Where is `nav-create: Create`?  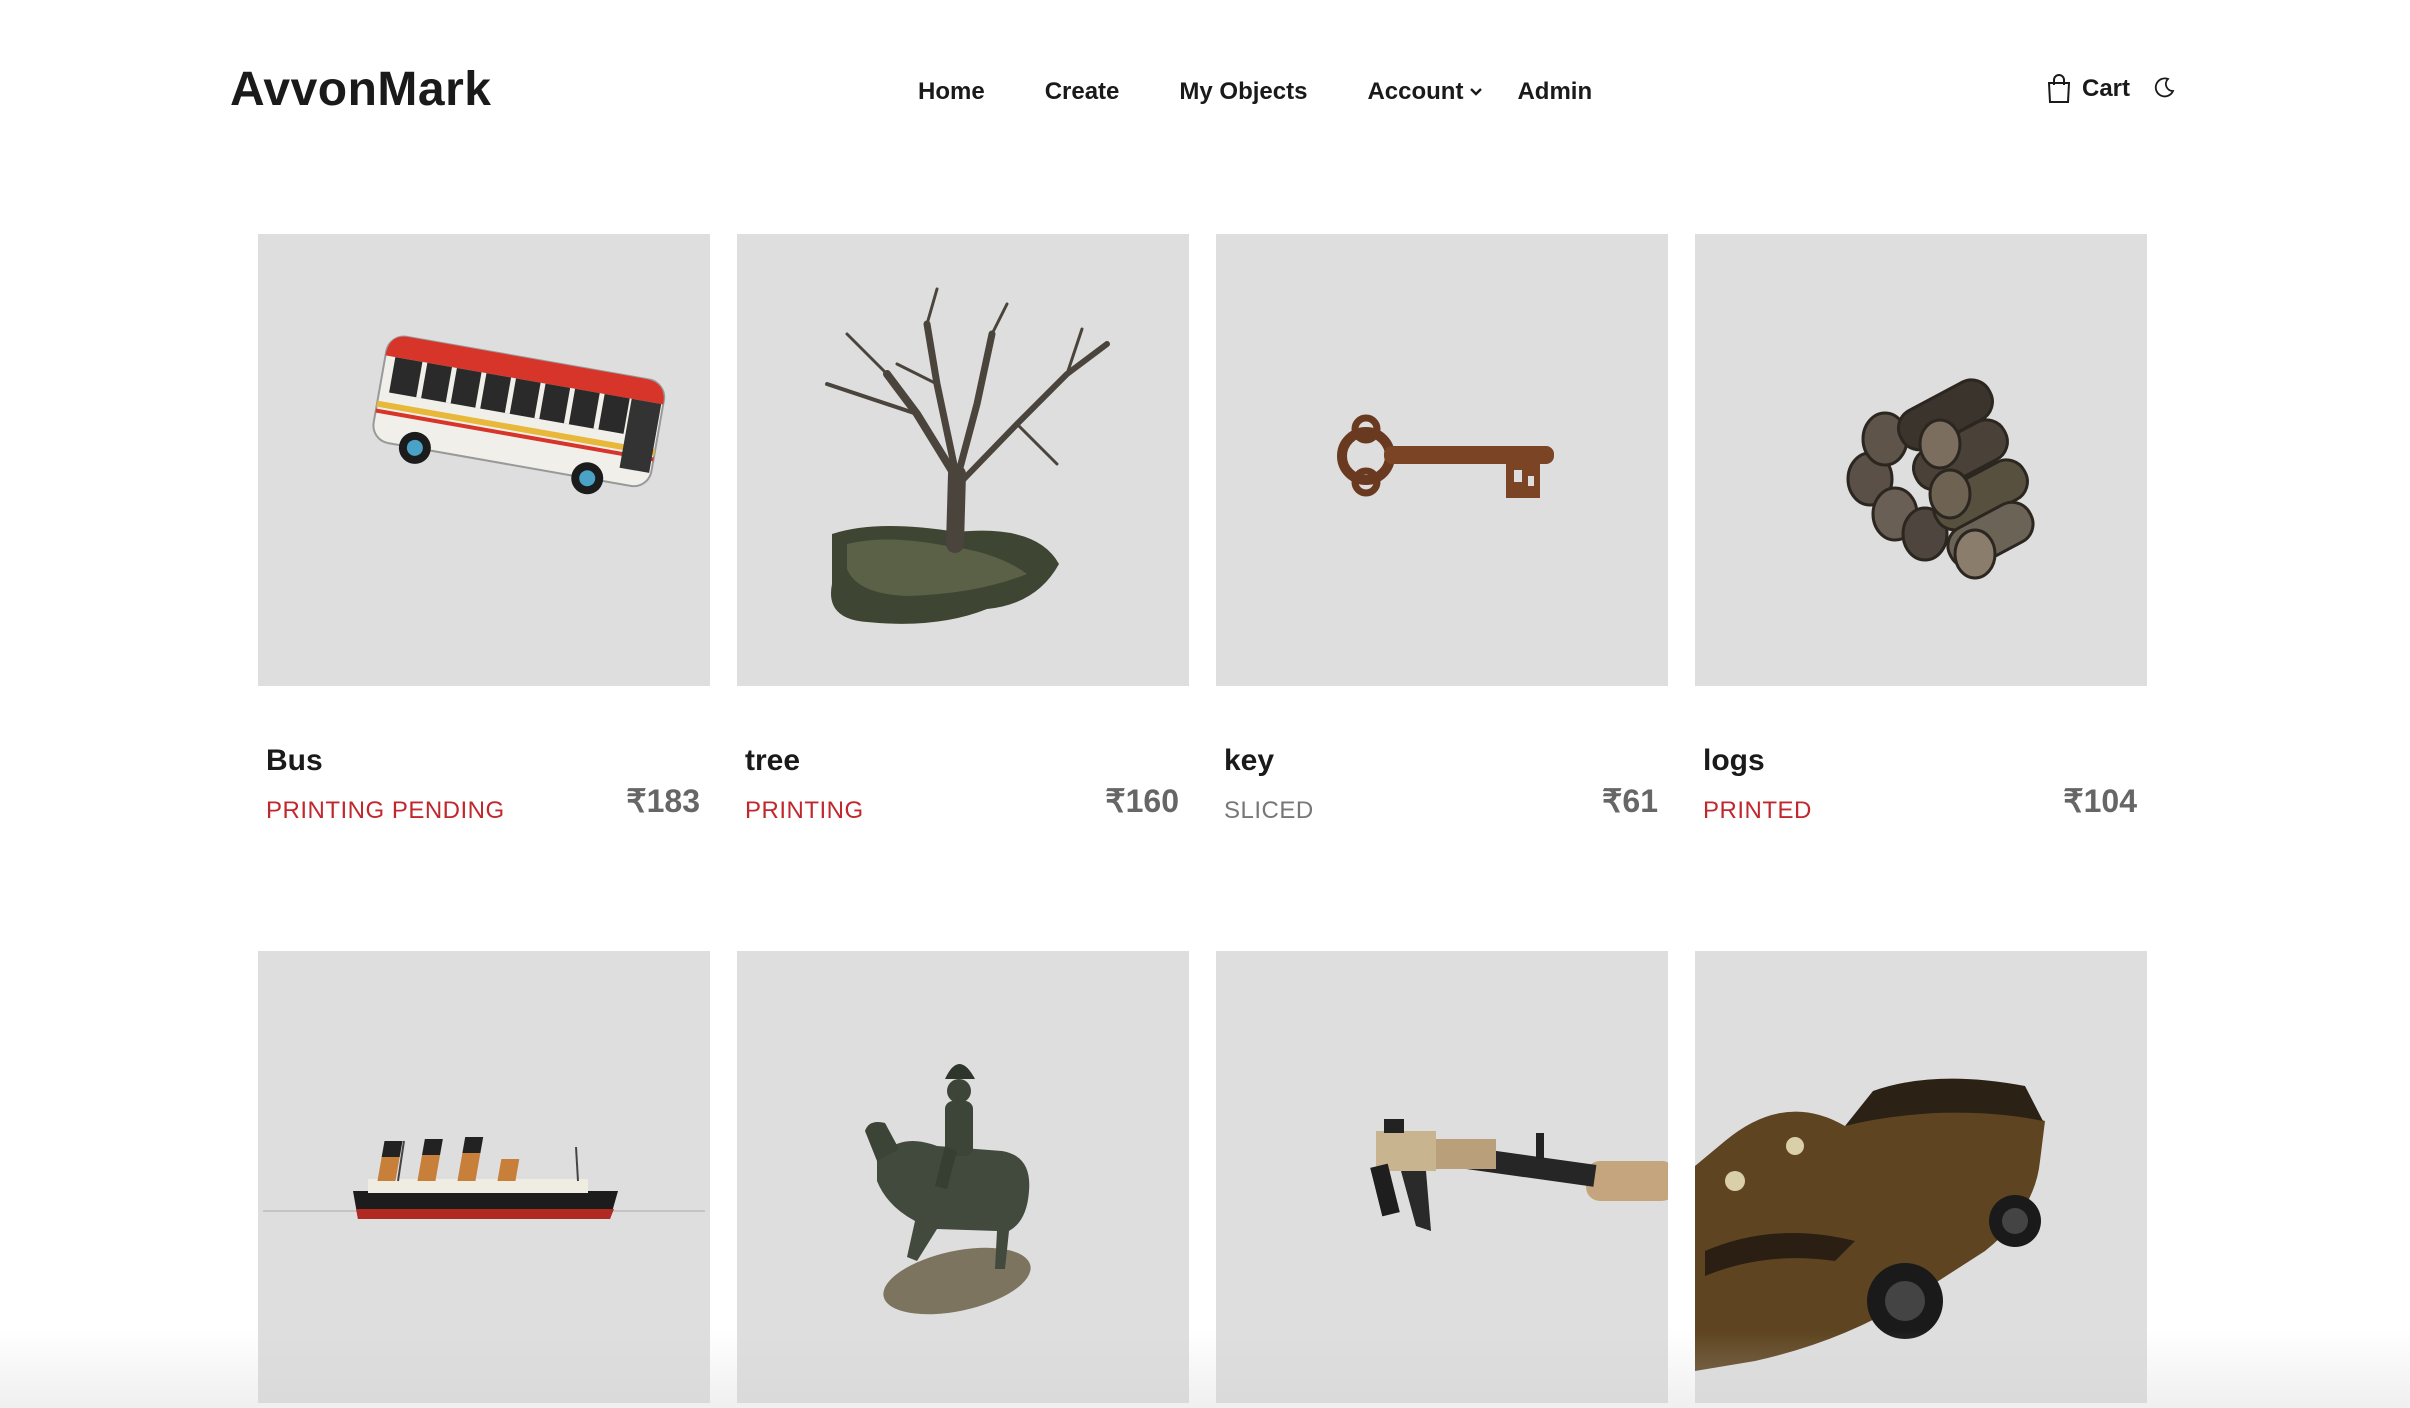 nav-create: Create is located at coordinates (1082, 92).